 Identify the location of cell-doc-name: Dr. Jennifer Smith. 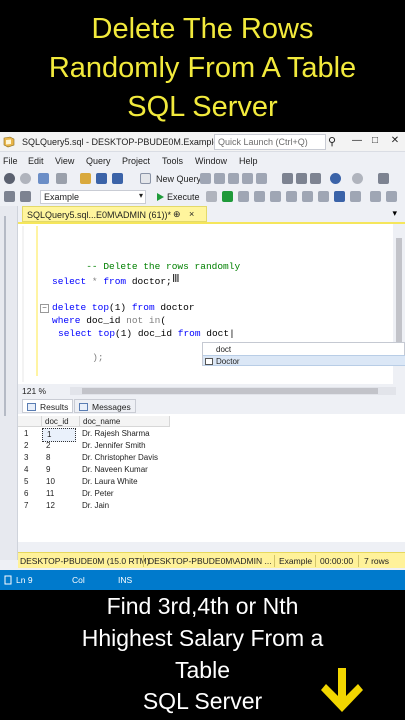
(113, 446).